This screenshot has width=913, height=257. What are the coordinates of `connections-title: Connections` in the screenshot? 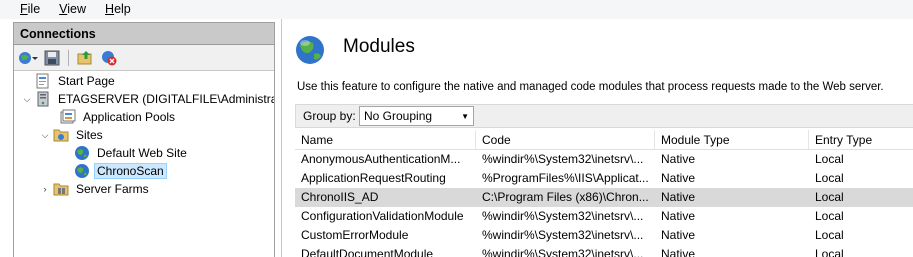 It's located at (144, 34).